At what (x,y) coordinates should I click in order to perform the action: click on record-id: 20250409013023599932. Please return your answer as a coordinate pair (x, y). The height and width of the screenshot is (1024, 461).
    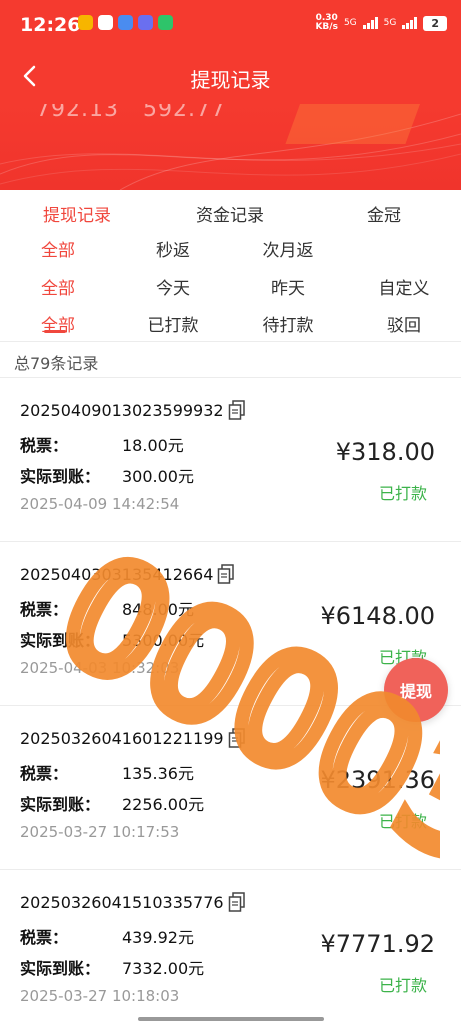
    Looking at the image, I should click on (133, 410).